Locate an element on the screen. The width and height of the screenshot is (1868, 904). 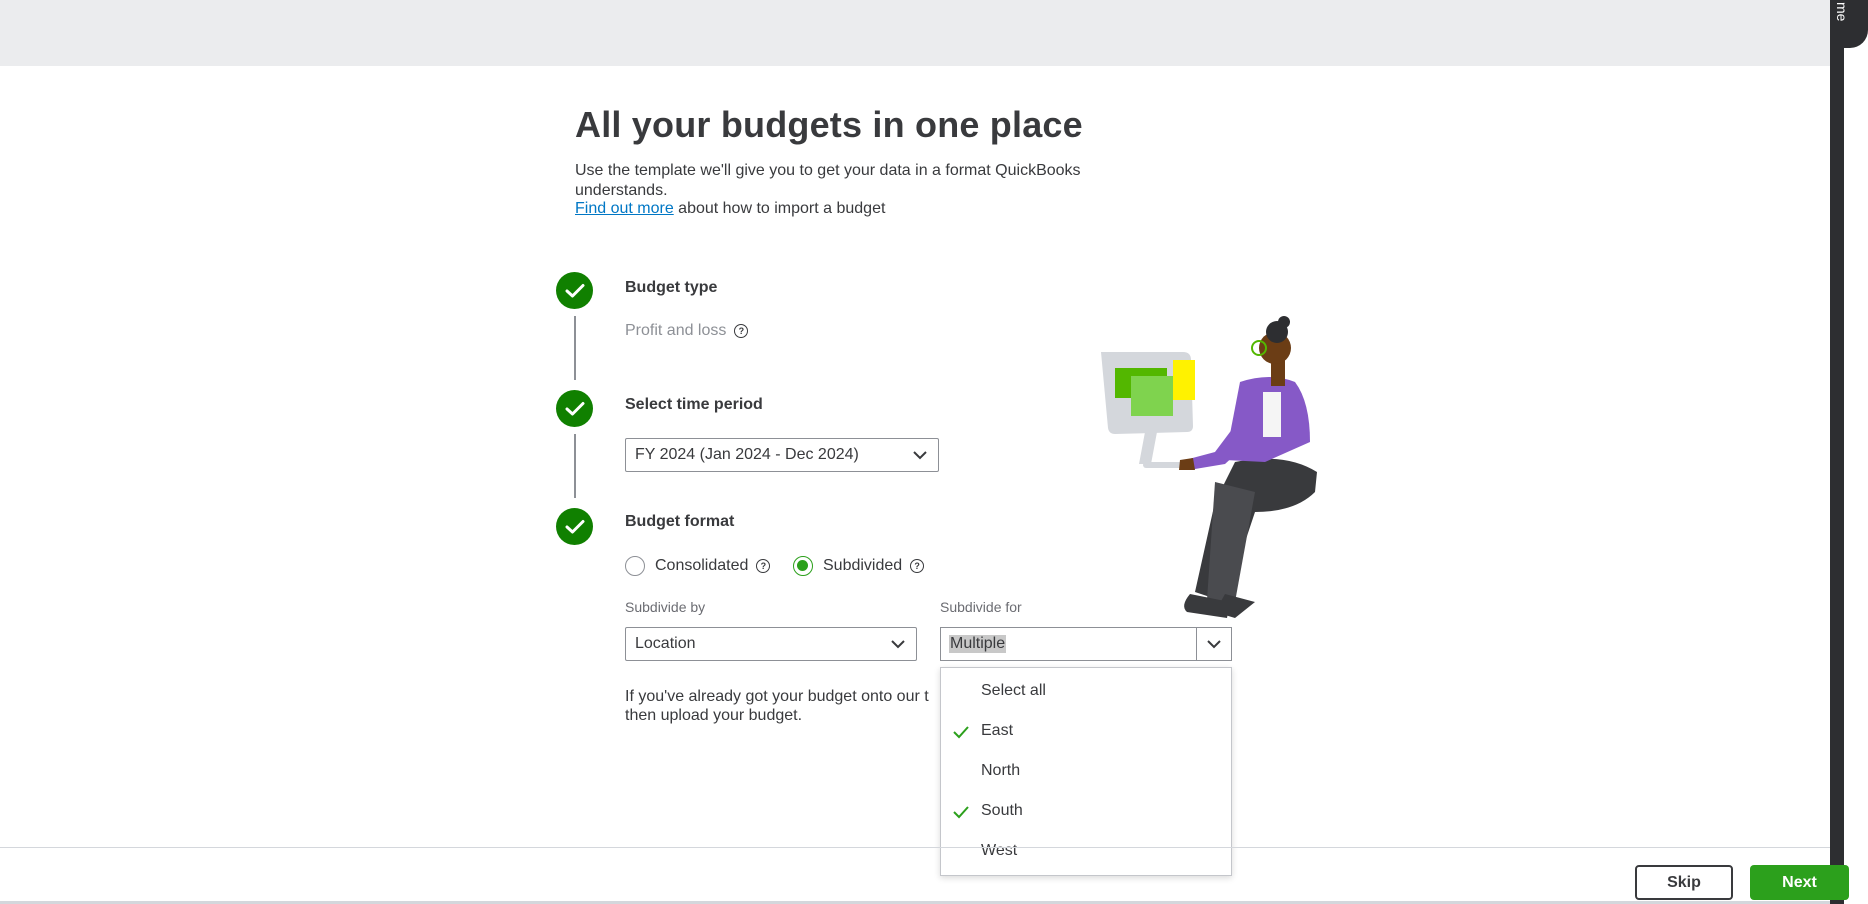
step-title-budget-type: Budget type is located at coordinates (671, 287).